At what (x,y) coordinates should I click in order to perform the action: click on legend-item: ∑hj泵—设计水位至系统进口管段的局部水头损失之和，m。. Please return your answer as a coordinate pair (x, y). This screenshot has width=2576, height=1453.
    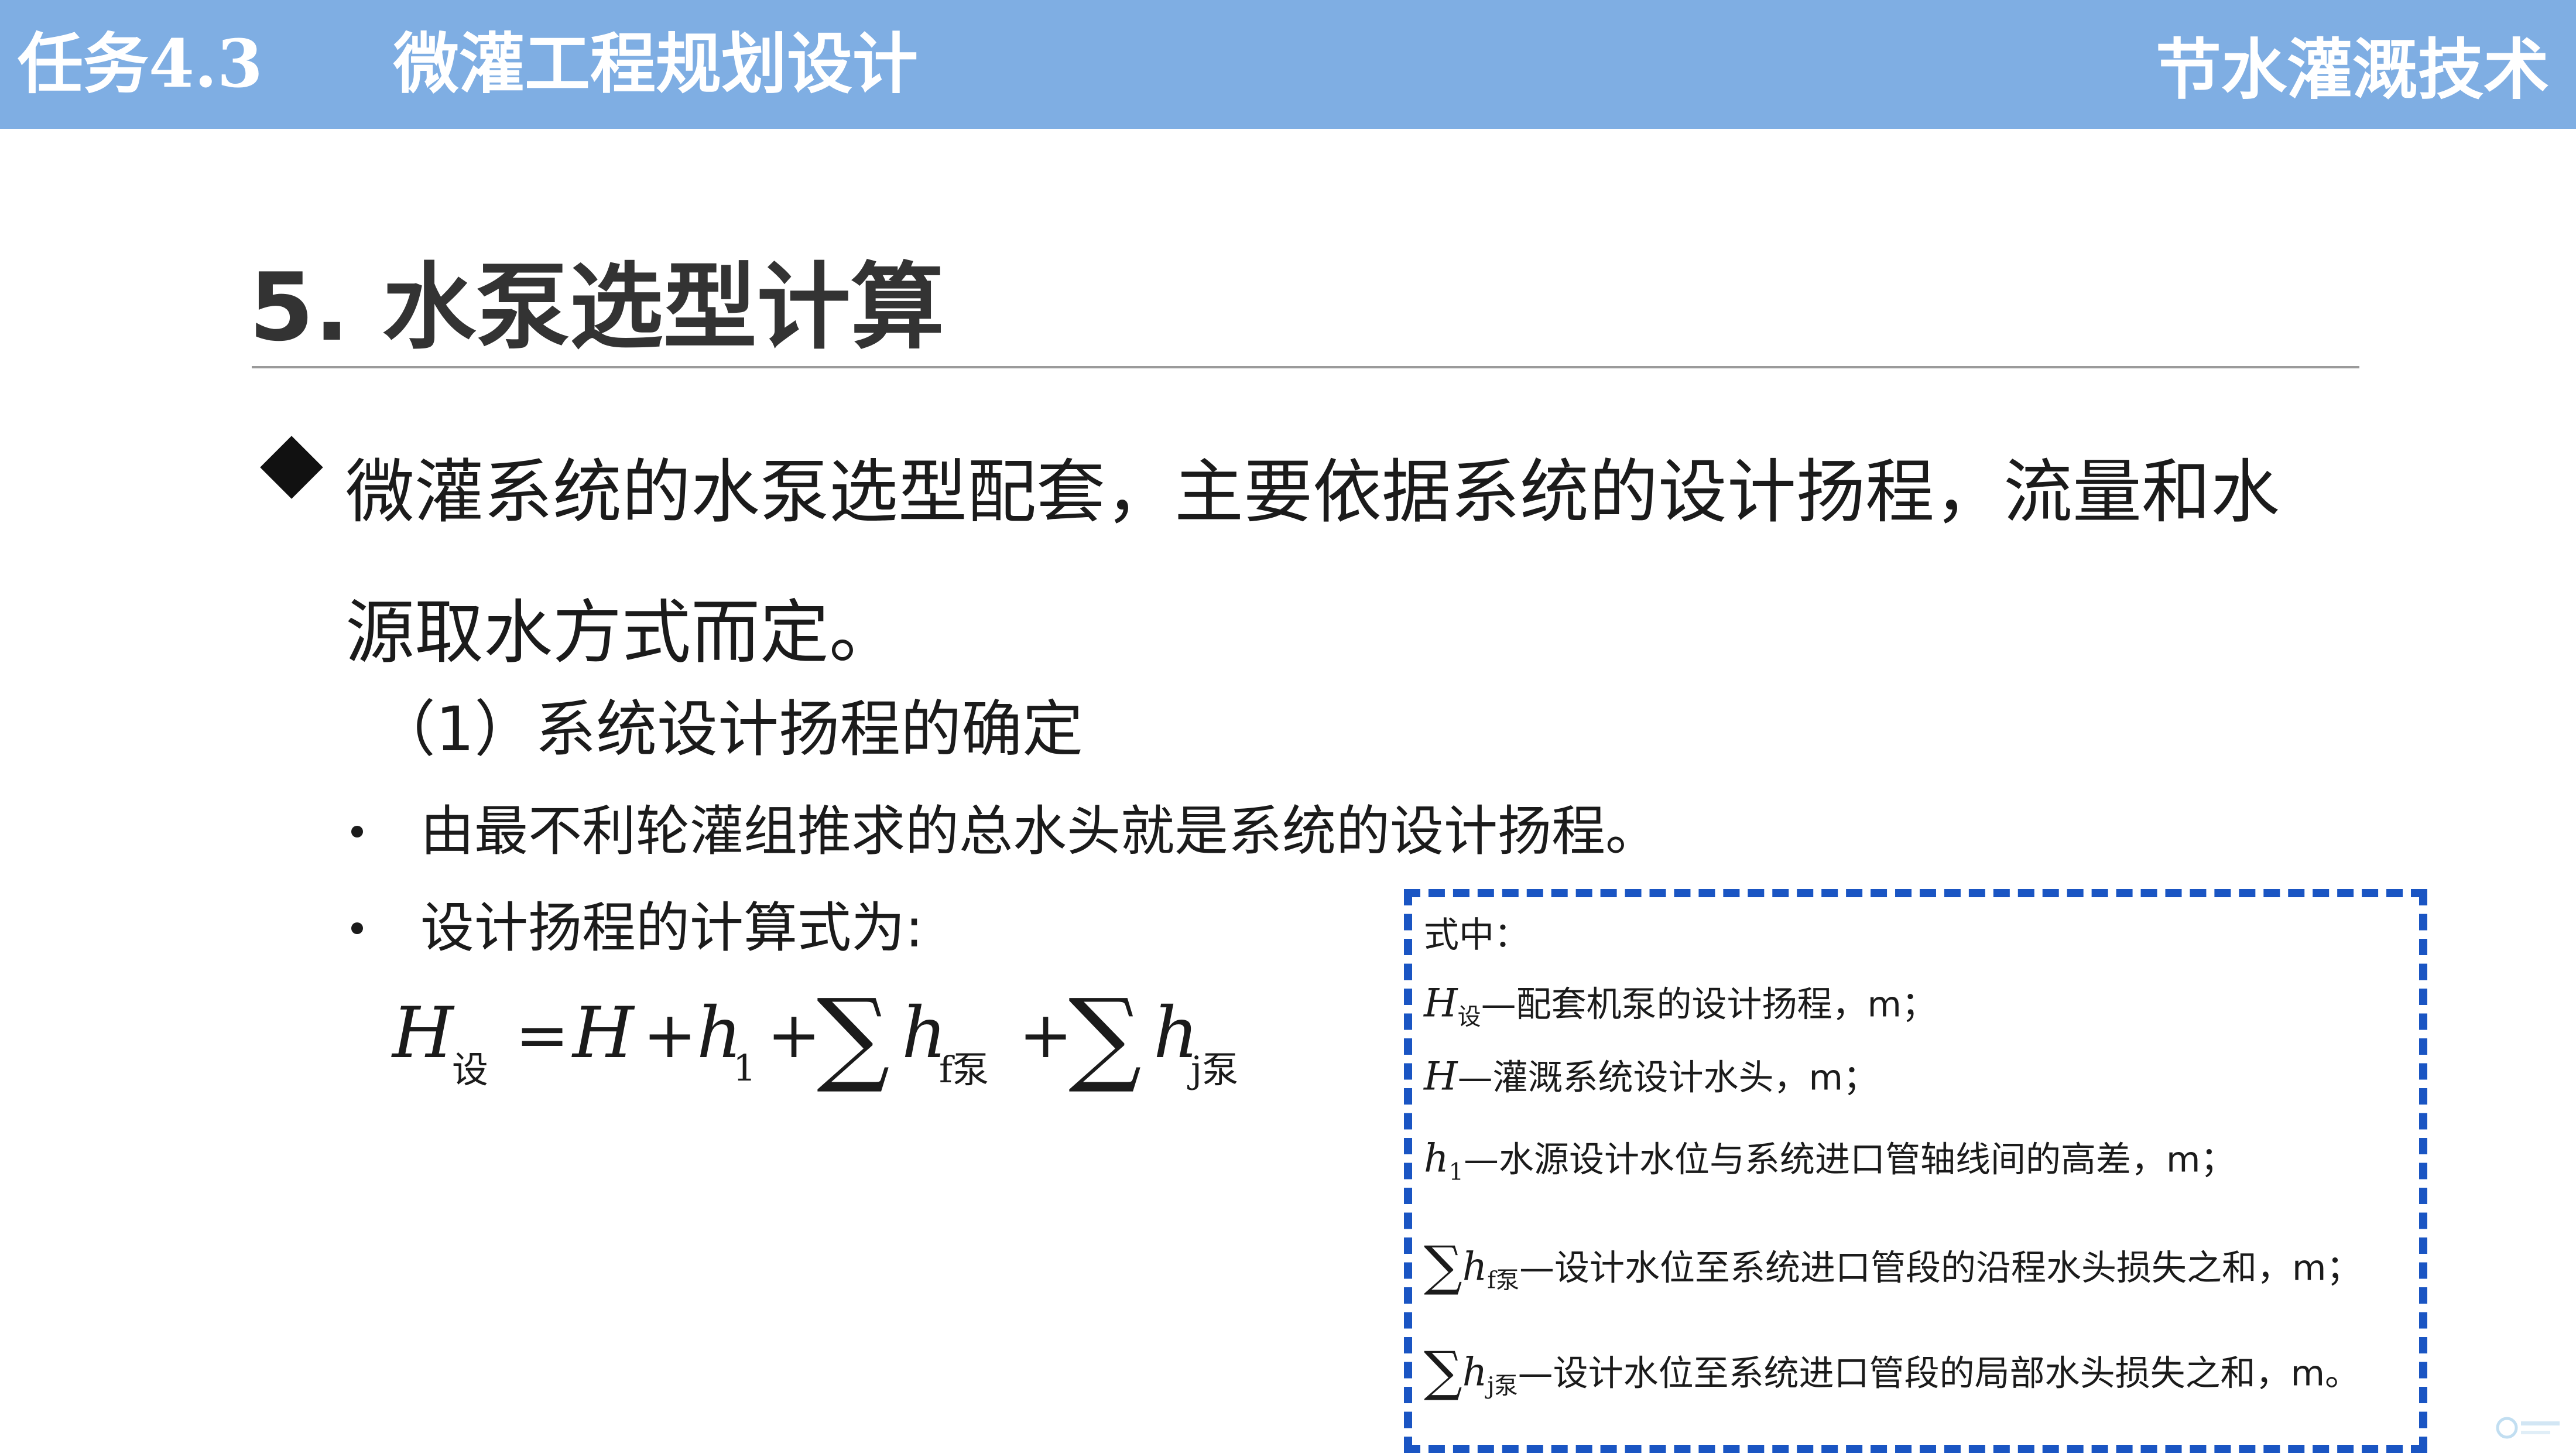
    Looking at the image, I should click on (1892, 1379).